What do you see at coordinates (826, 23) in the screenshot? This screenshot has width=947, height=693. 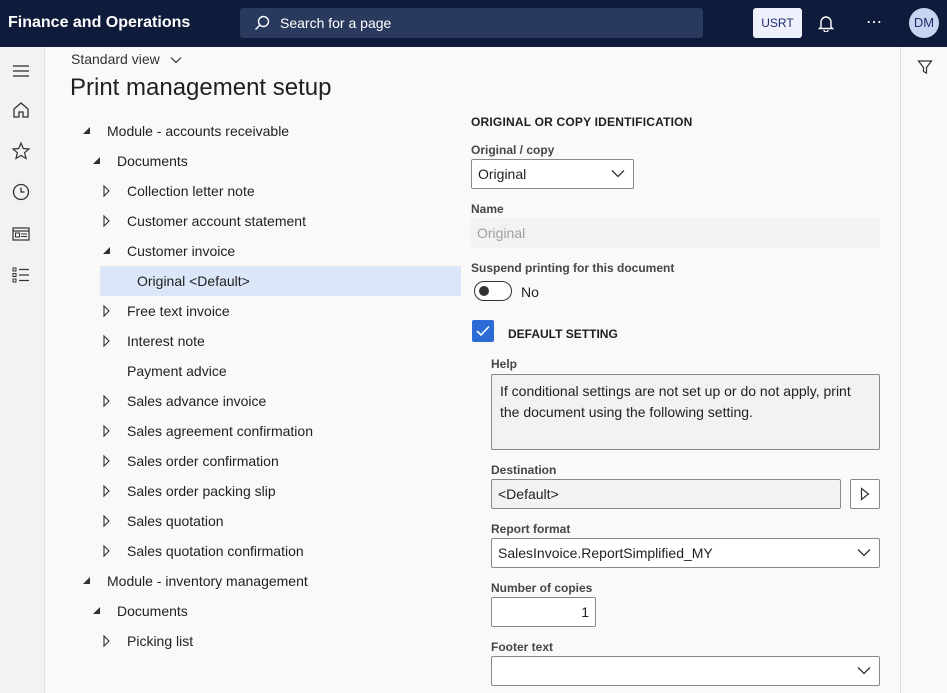 I see `bell-icon` at bounding box center [826, 23].